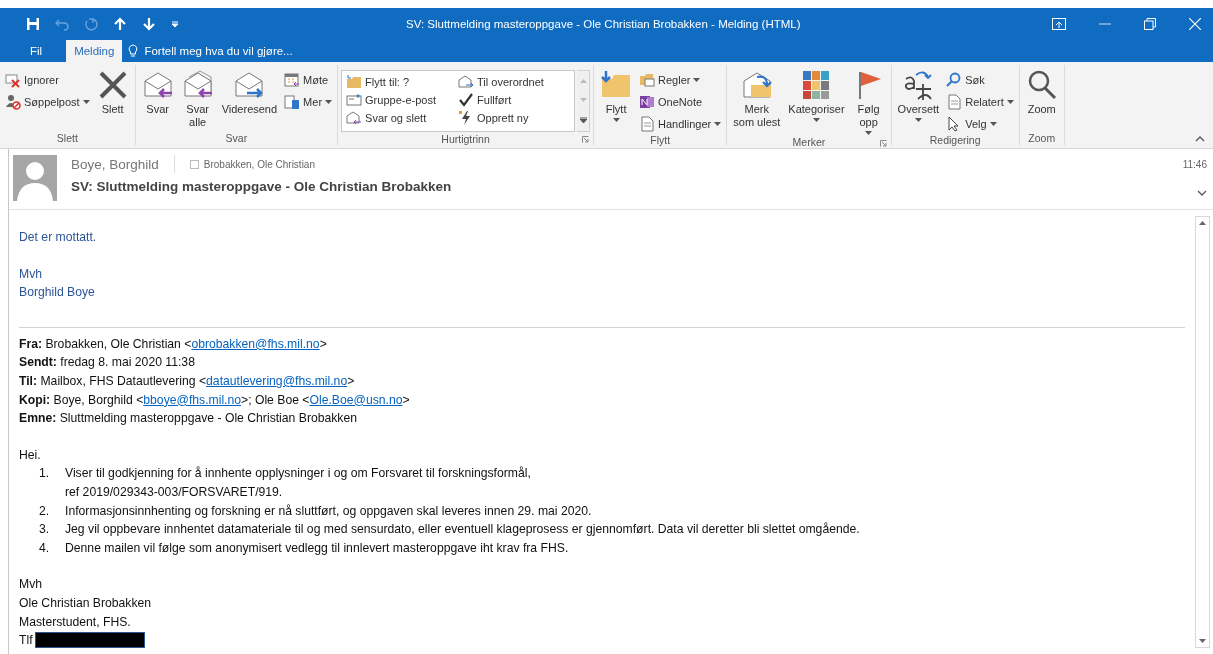  What do you see at coordinates (112, 99) in the screenshot?
I see `ribbon-button: Slett` at bounding box center [112, 99].